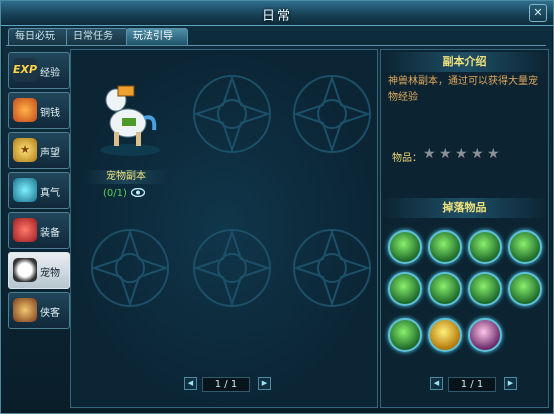  I want to click on close-icon: ✕, so click(538, 12).